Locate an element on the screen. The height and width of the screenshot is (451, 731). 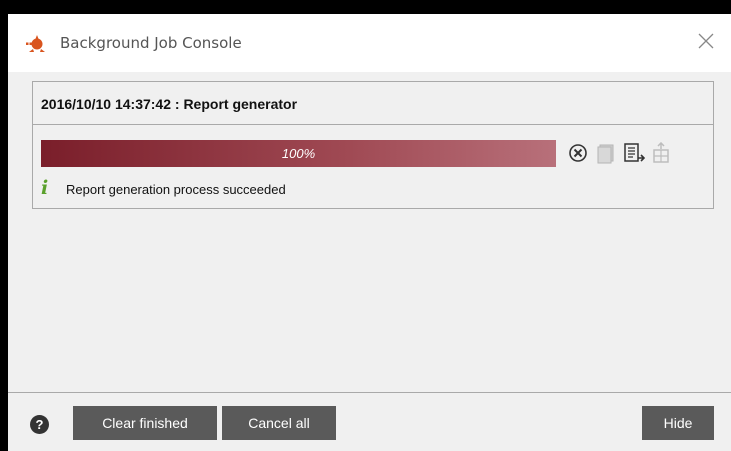
close-icon is located at coordinates (706, 41).